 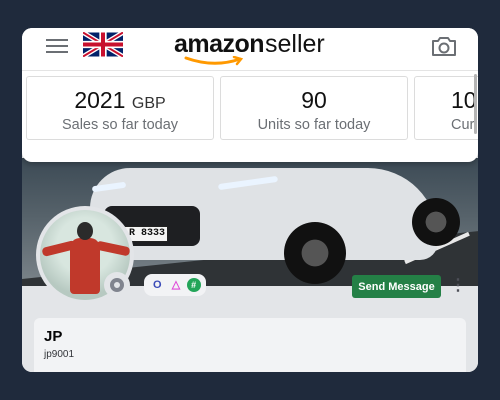 What do you see at coordinates (120, 125) in the screenshot?
I see `stat-label: Sales so far today` at bounding box center [120, 125].